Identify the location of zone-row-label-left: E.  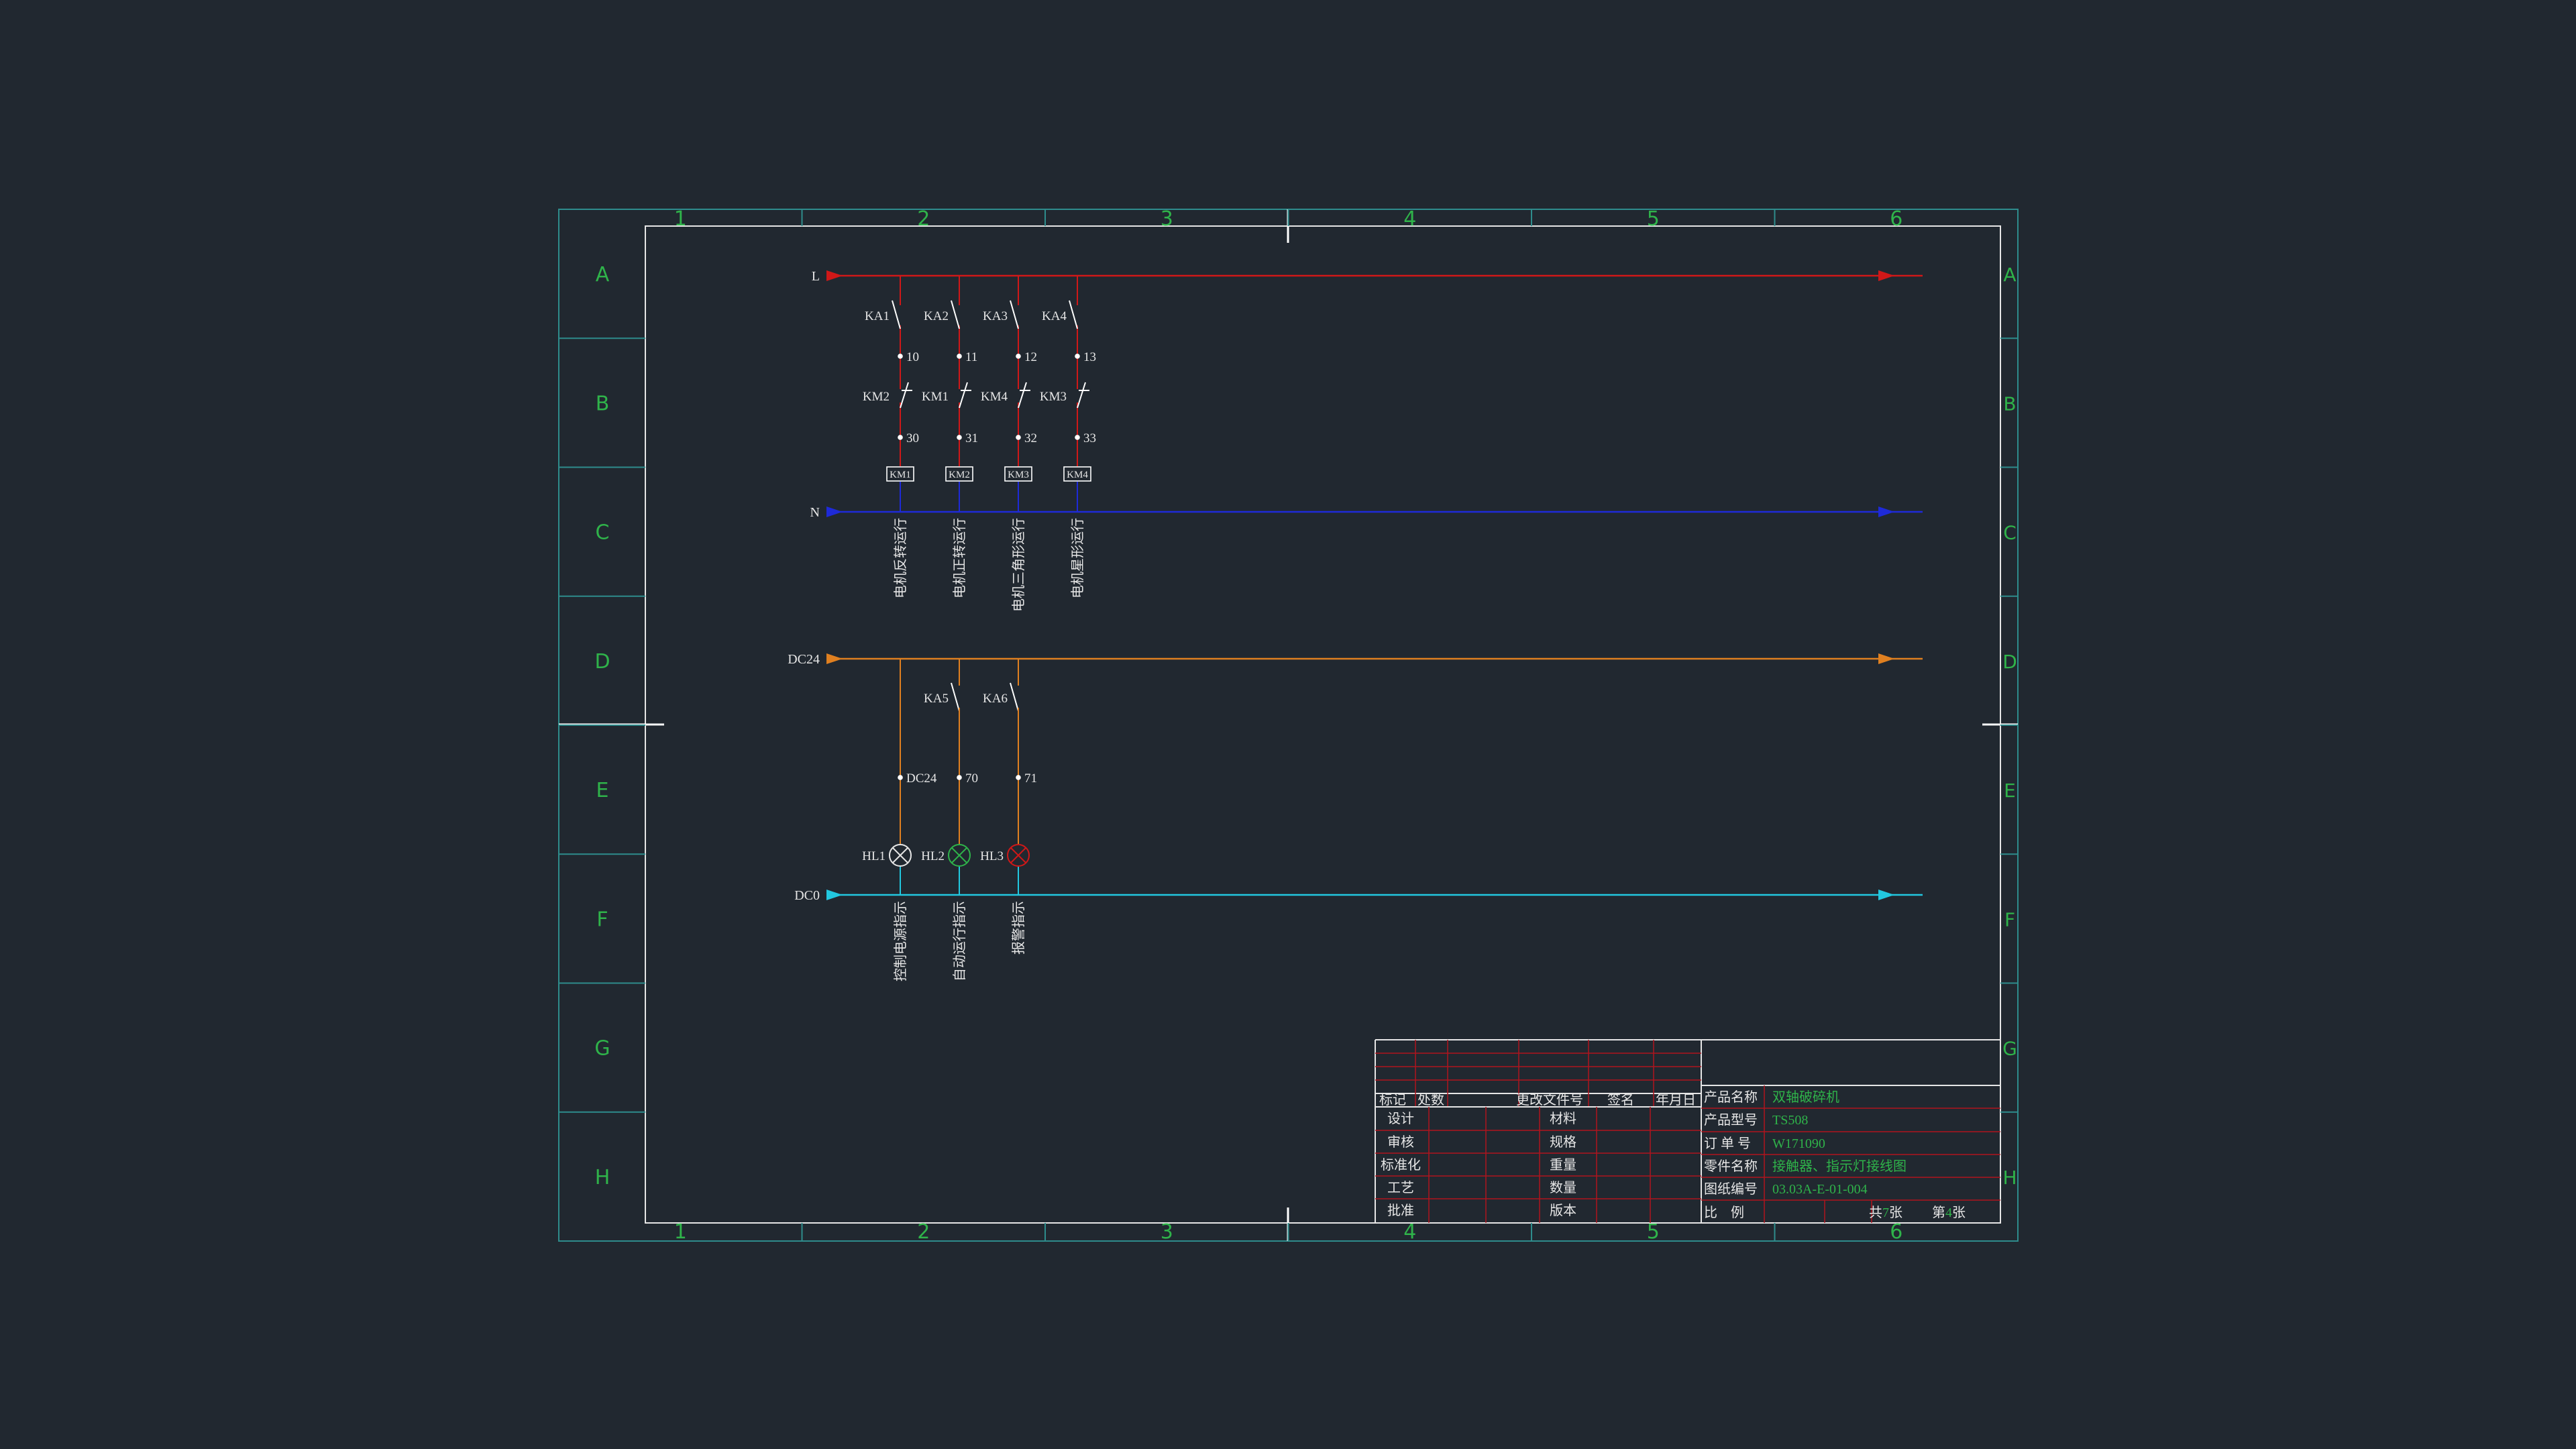
(602, 790).